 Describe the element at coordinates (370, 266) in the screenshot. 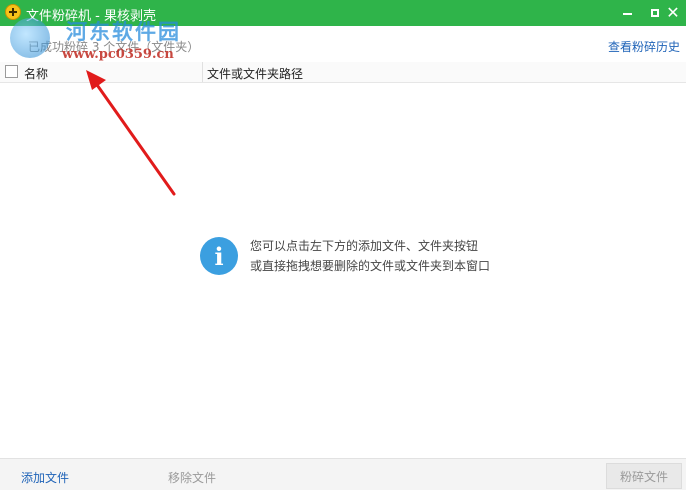

I see `empty-hint-line-2: 或直接拖拽想要删除的文件或文件夹到本窗口` at that location.